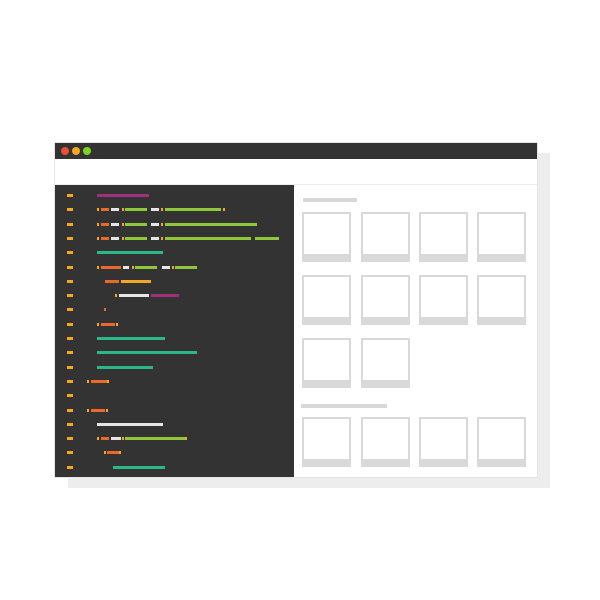  What do you see at coordinates (87, 151) in the screenshot?
I see `maximize-dot-icon` at bounding box center [87, 151].